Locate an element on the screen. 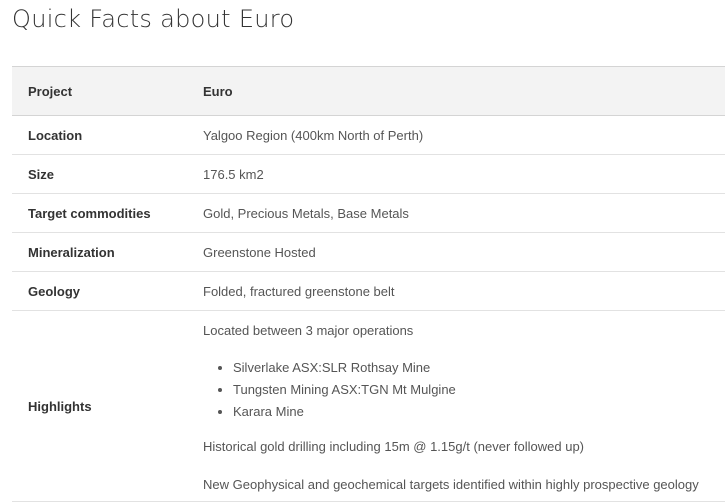  row-value: Greenstone Hosted is located at coordinates (259, 252).